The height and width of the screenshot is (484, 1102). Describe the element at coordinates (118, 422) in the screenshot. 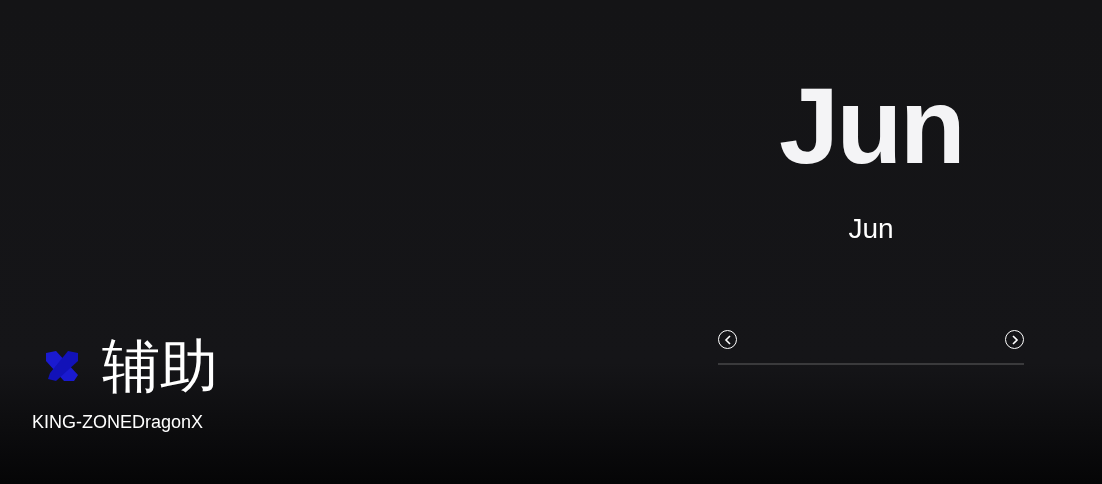

I see `team-name: KING-ZONEDragonX` at that location.